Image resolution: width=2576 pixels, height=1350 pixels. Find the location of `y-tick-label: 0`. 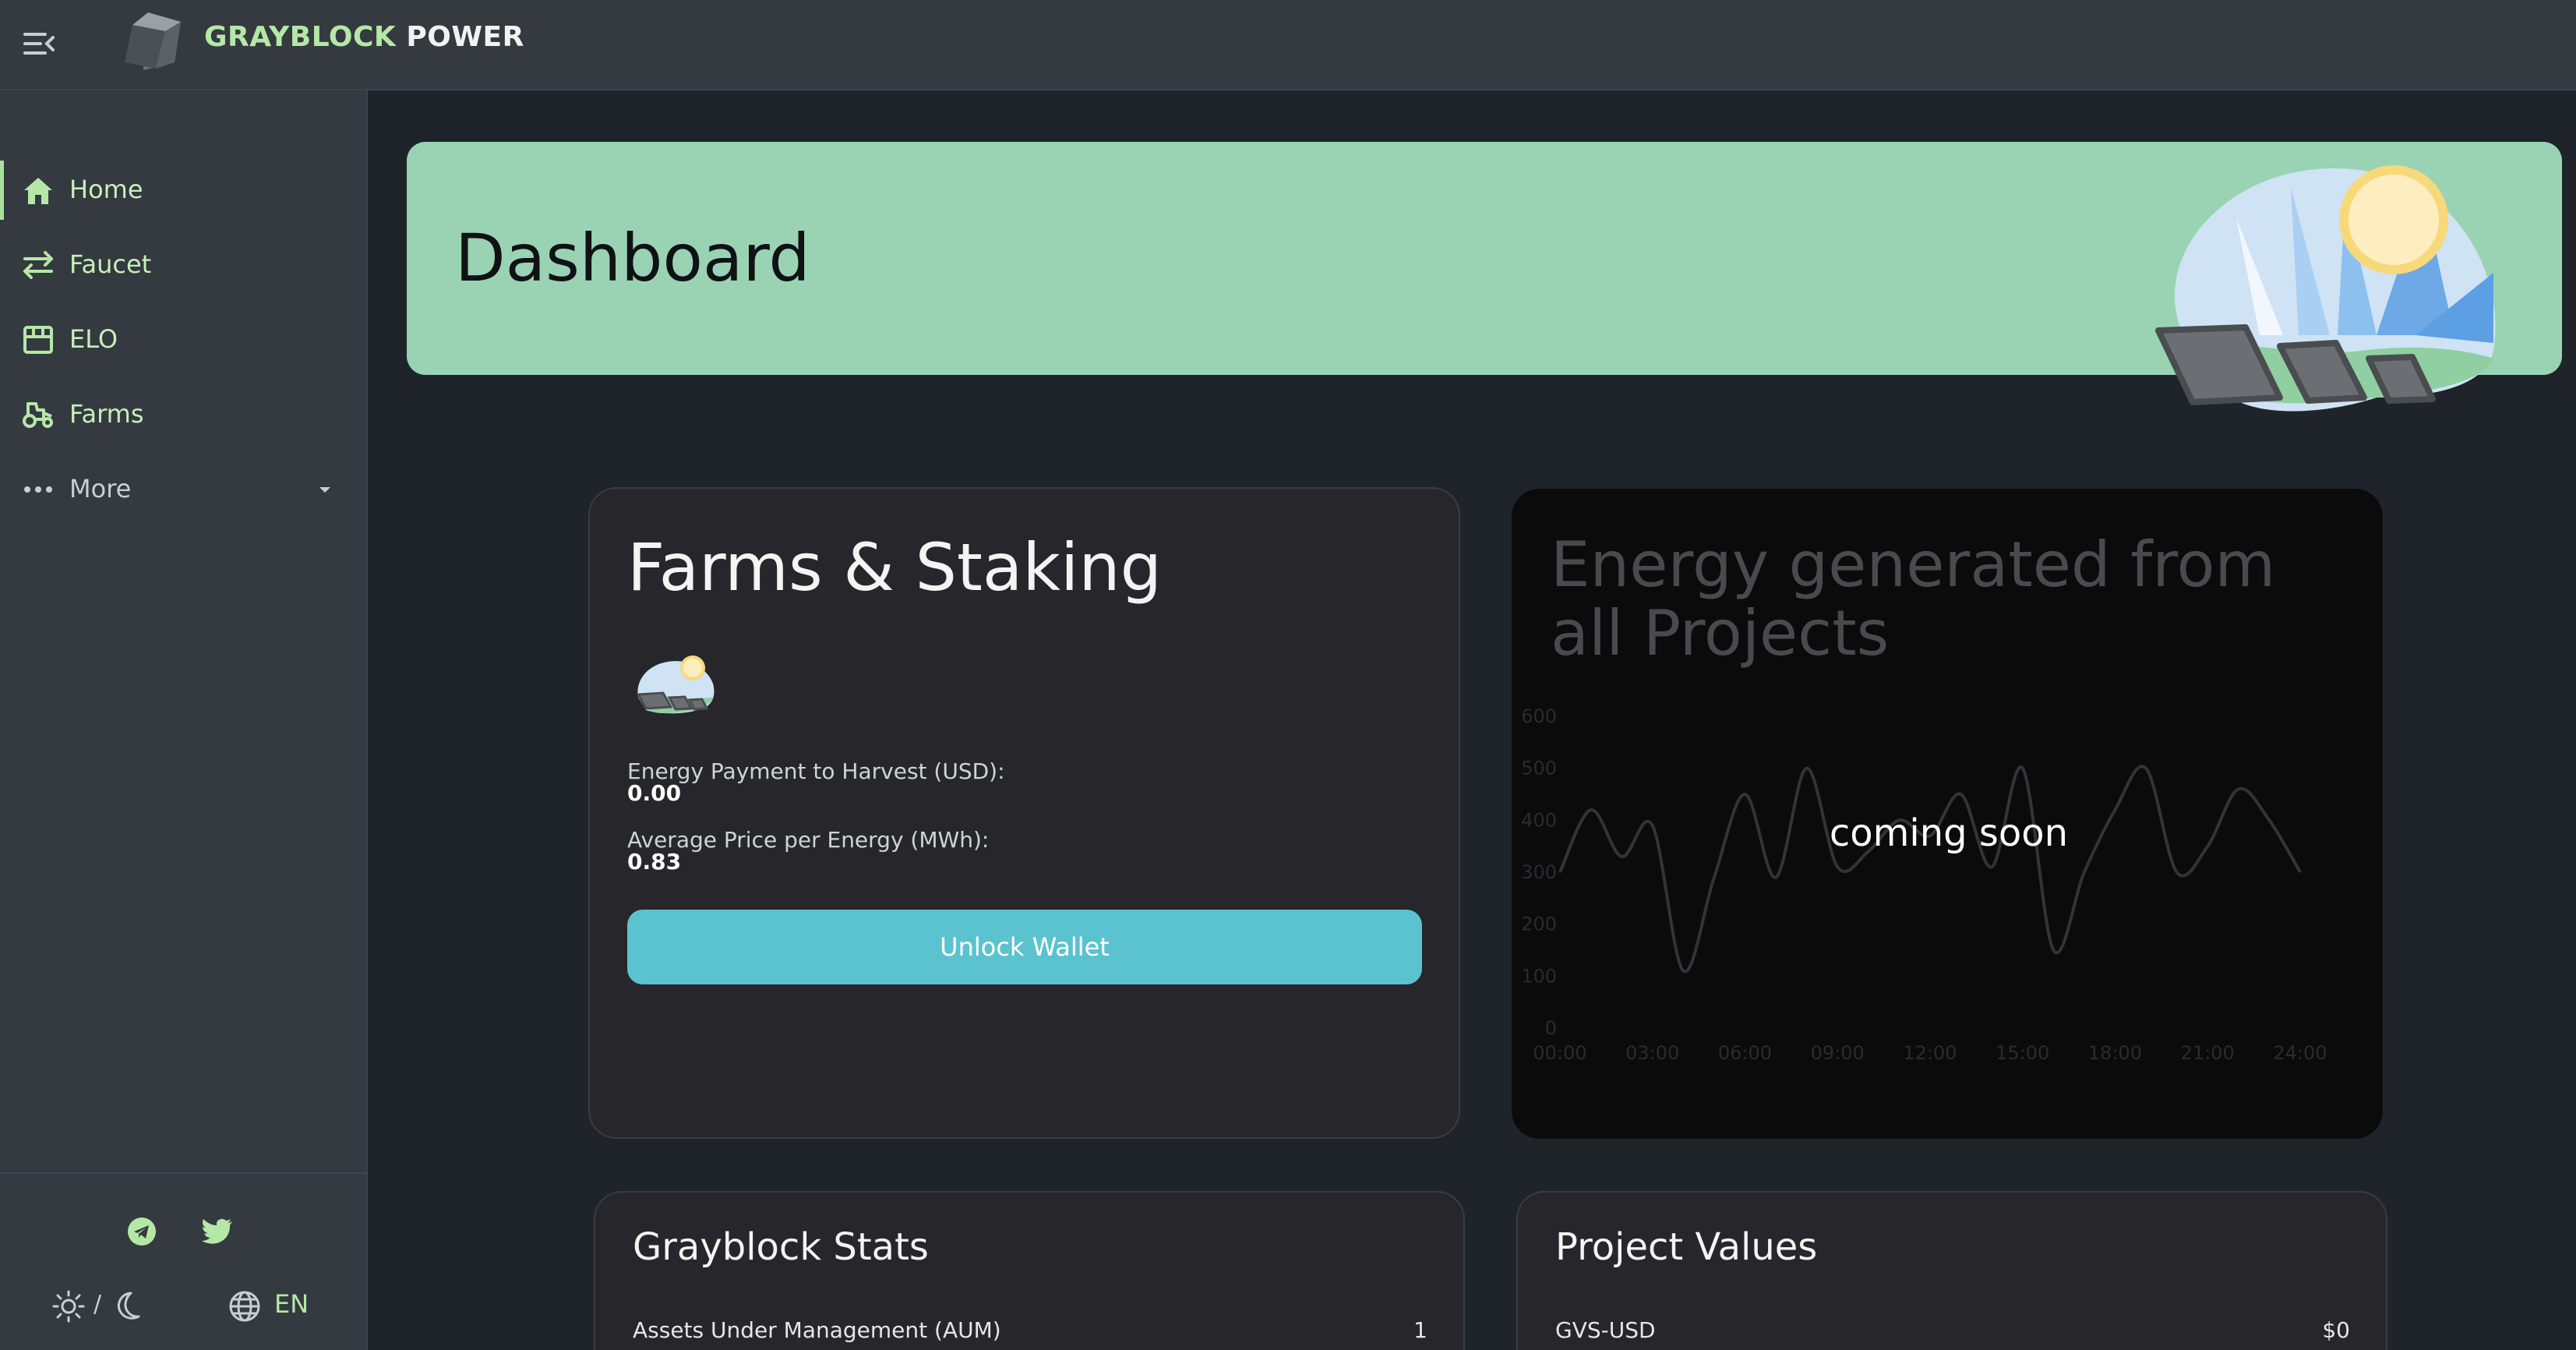

y-tick-label: 0 is located at coordinates (1551, 1028).